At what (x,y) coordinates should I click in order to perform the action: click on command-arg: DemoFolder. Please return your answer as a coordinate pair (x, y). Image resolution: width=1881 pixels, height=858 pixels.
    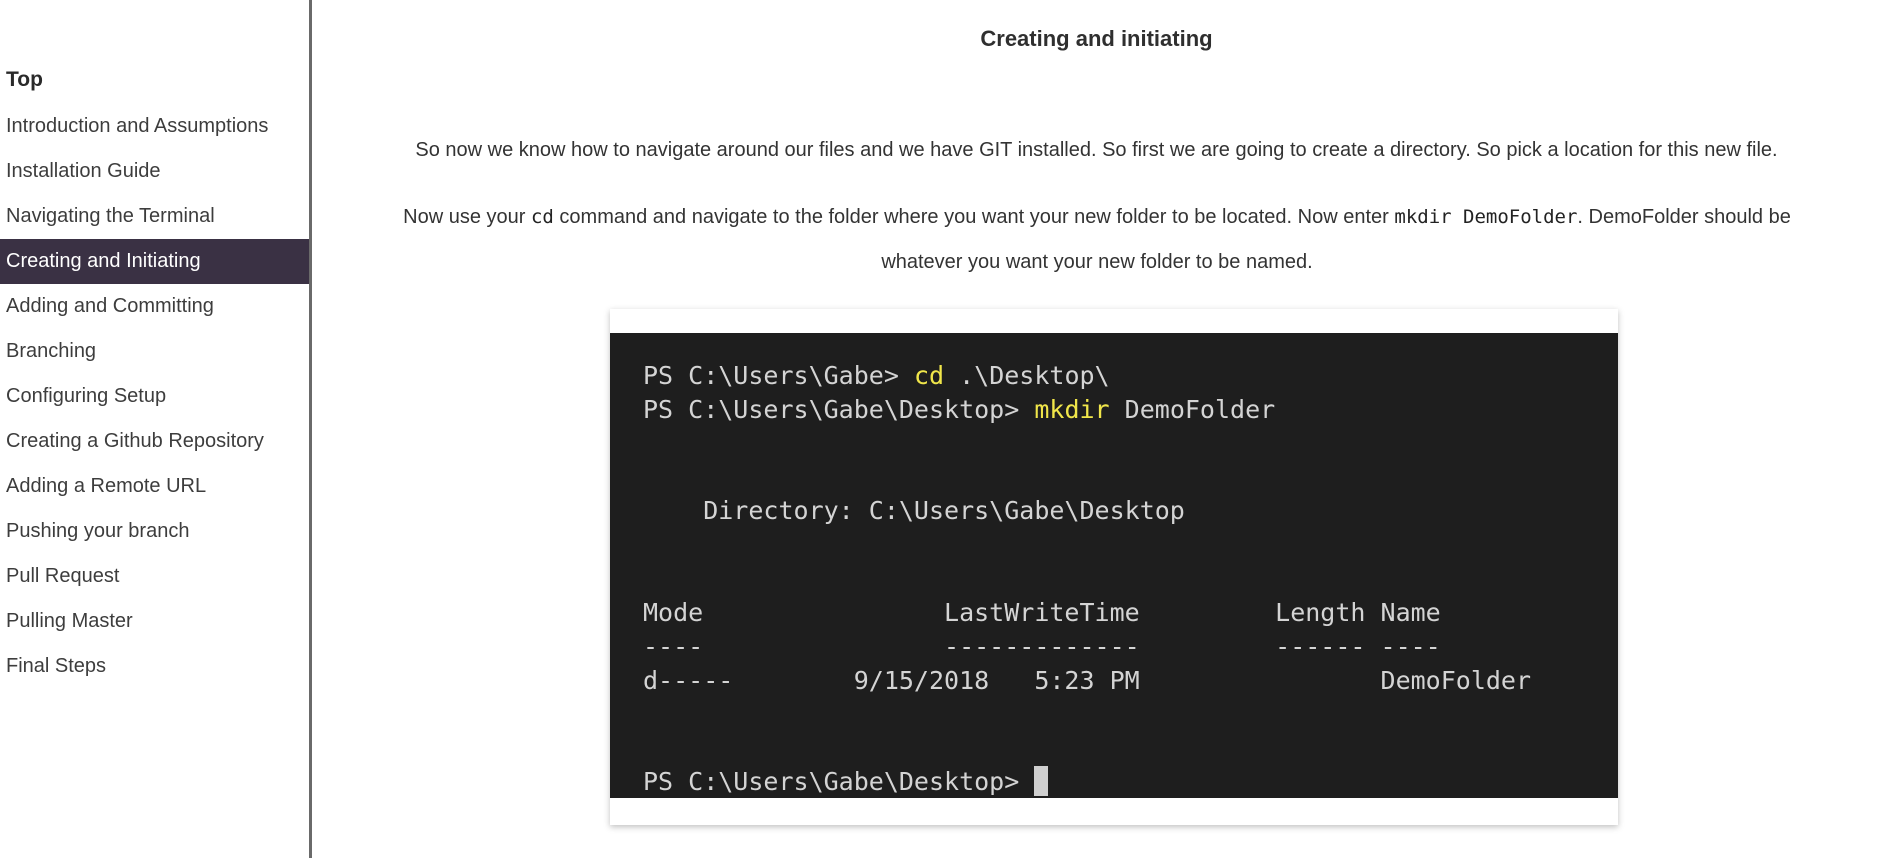
    Looking at the image, I should click on (1192, 409).